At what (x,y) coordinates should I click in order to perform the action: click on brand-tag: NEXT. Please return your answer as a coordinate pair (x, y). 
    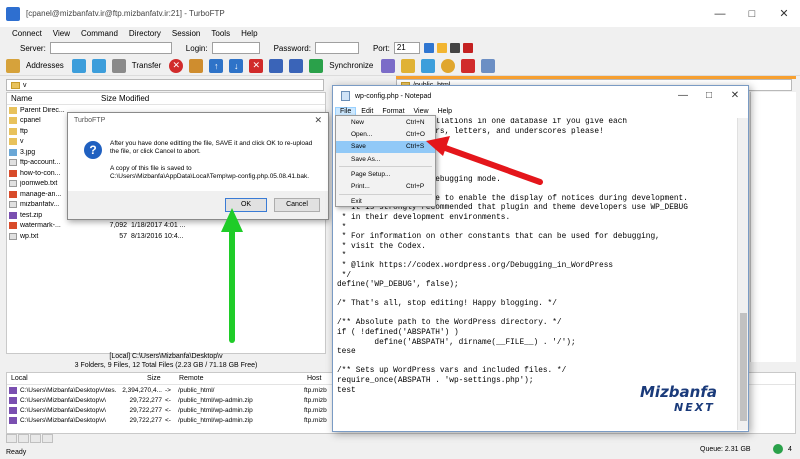
    Looking at the image, I should click on (694, 407).